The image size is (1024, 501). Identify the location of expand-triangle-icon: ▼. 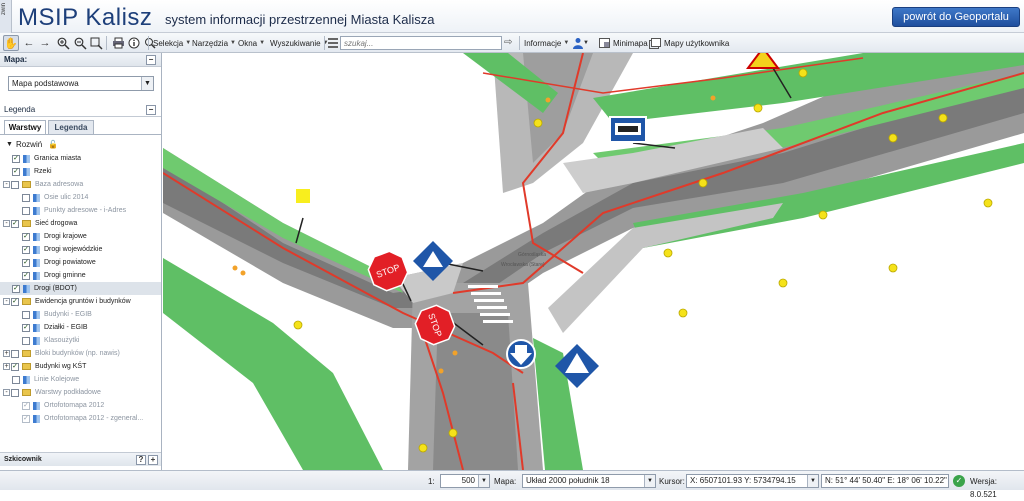
(9, 144).